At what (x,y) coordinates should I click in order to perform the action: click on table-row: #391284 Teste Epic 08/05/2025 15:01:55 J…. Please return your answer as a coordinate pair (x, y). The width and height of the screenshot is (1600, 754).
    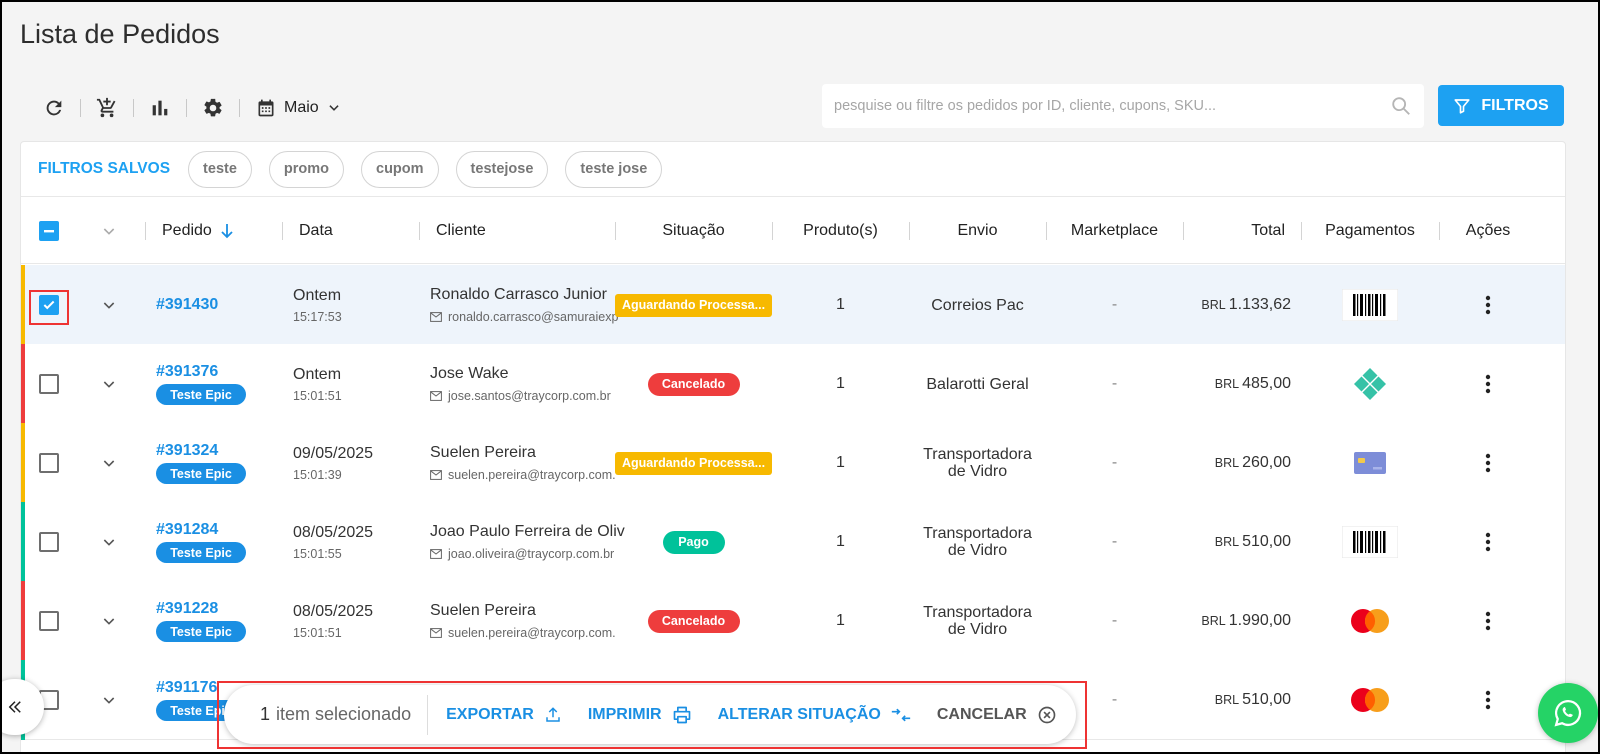
    Looking at the image, I should click on (793, 542).